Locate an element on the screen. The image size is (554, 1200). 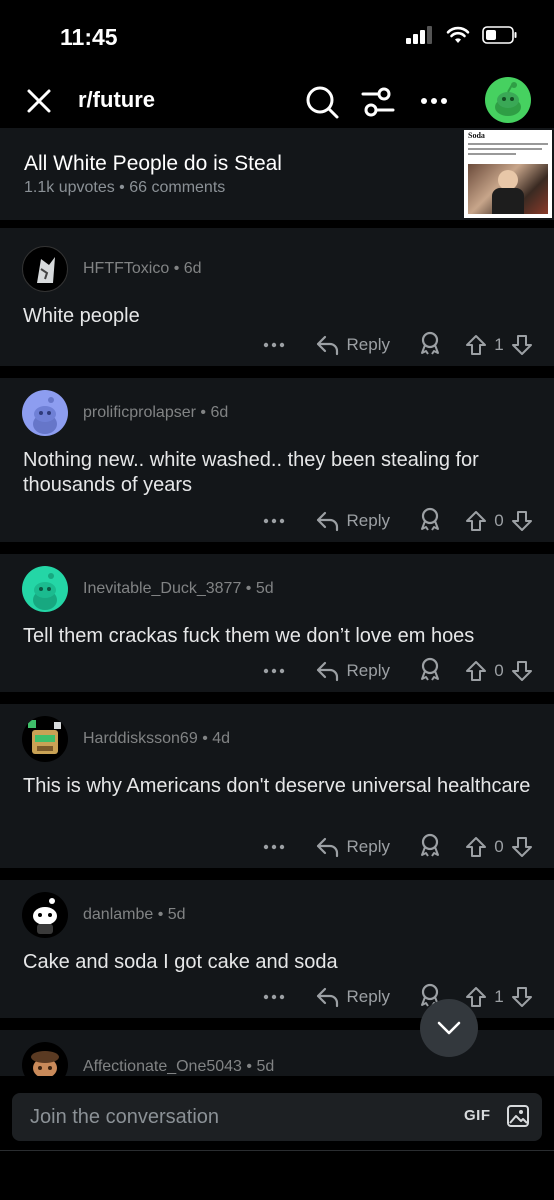
top-bar: r/future is located at coordinates (277, 100).